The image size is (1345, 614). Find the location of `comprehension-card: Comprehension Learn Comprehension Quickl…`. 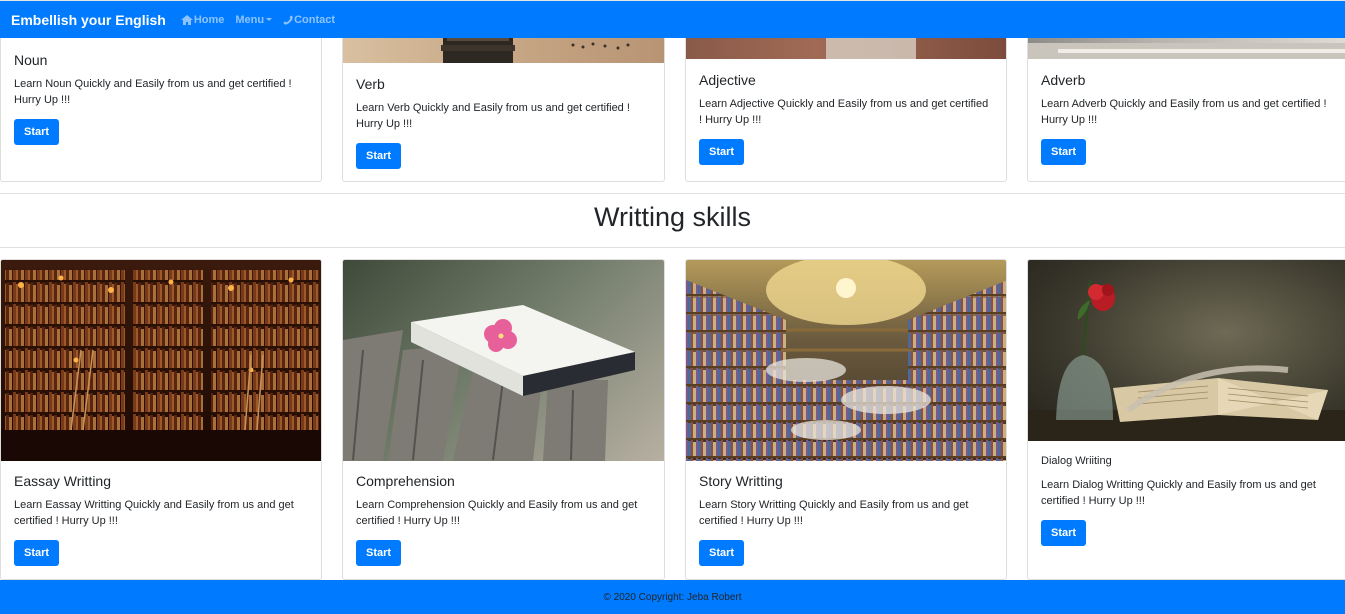

comprehension-card: Comprehension Learn Comprehension Quickl… is located at coordinates (503, 419).